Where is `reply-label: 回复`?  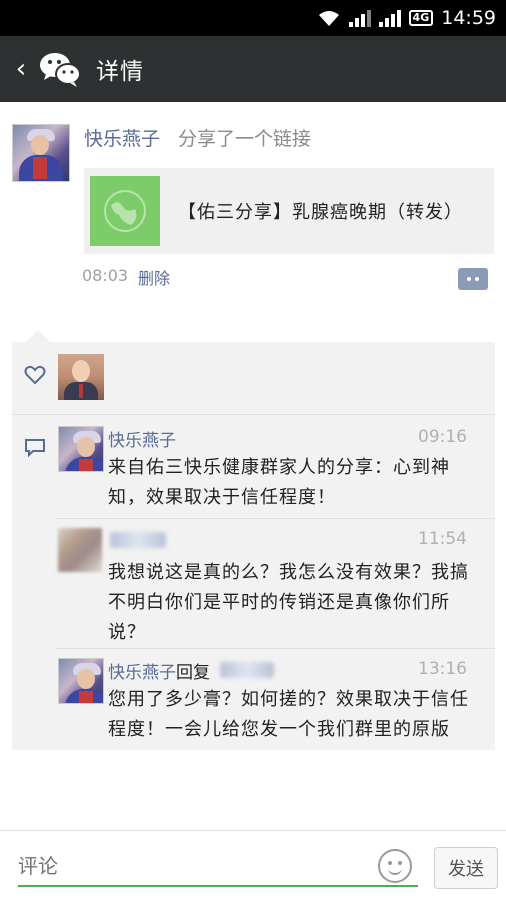
reply-label: 回复 is located at coordinates (193, 673).